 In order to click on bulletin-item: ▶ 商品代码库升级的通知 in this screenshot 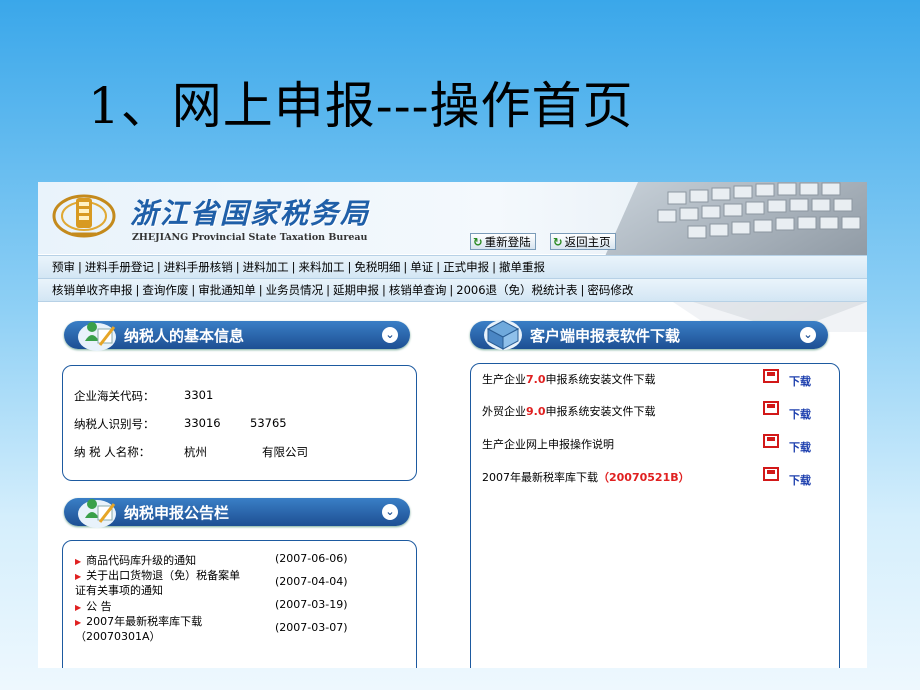, I will do `click(135, 560)`.